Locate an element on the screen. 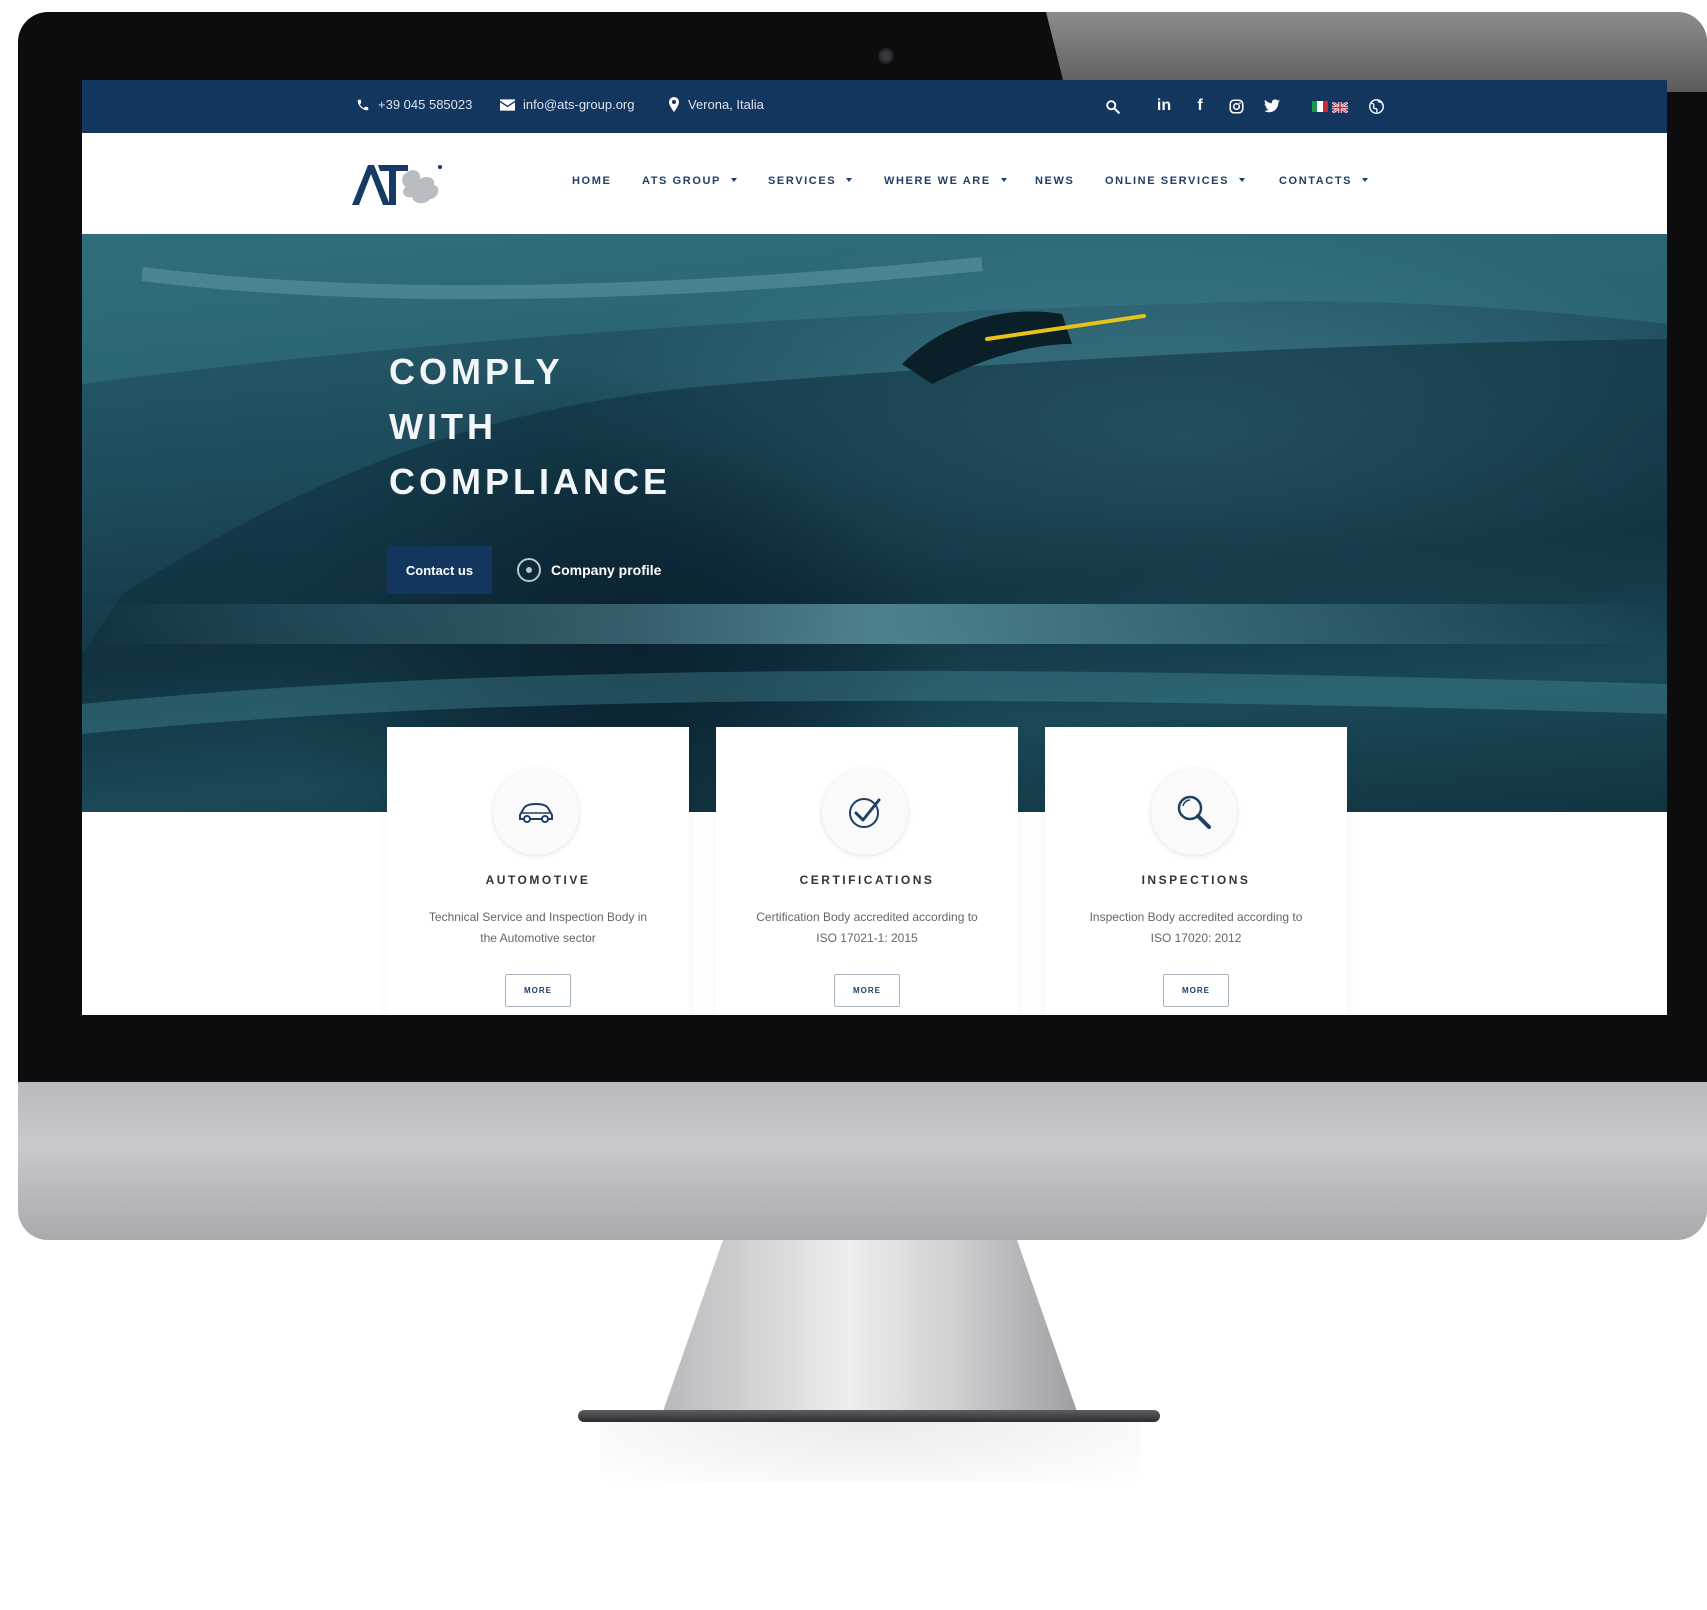 The width and height of the screenshot is (1707, 1610). company-profile-link: Company profile is located at coordinates (589, 570).